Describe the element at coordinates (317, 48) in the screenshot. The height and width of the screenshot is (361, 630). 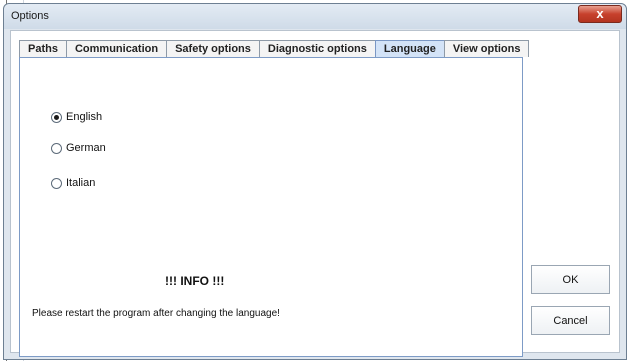
I see `tab-diagnostic-options: Diagnostic options` at that location.